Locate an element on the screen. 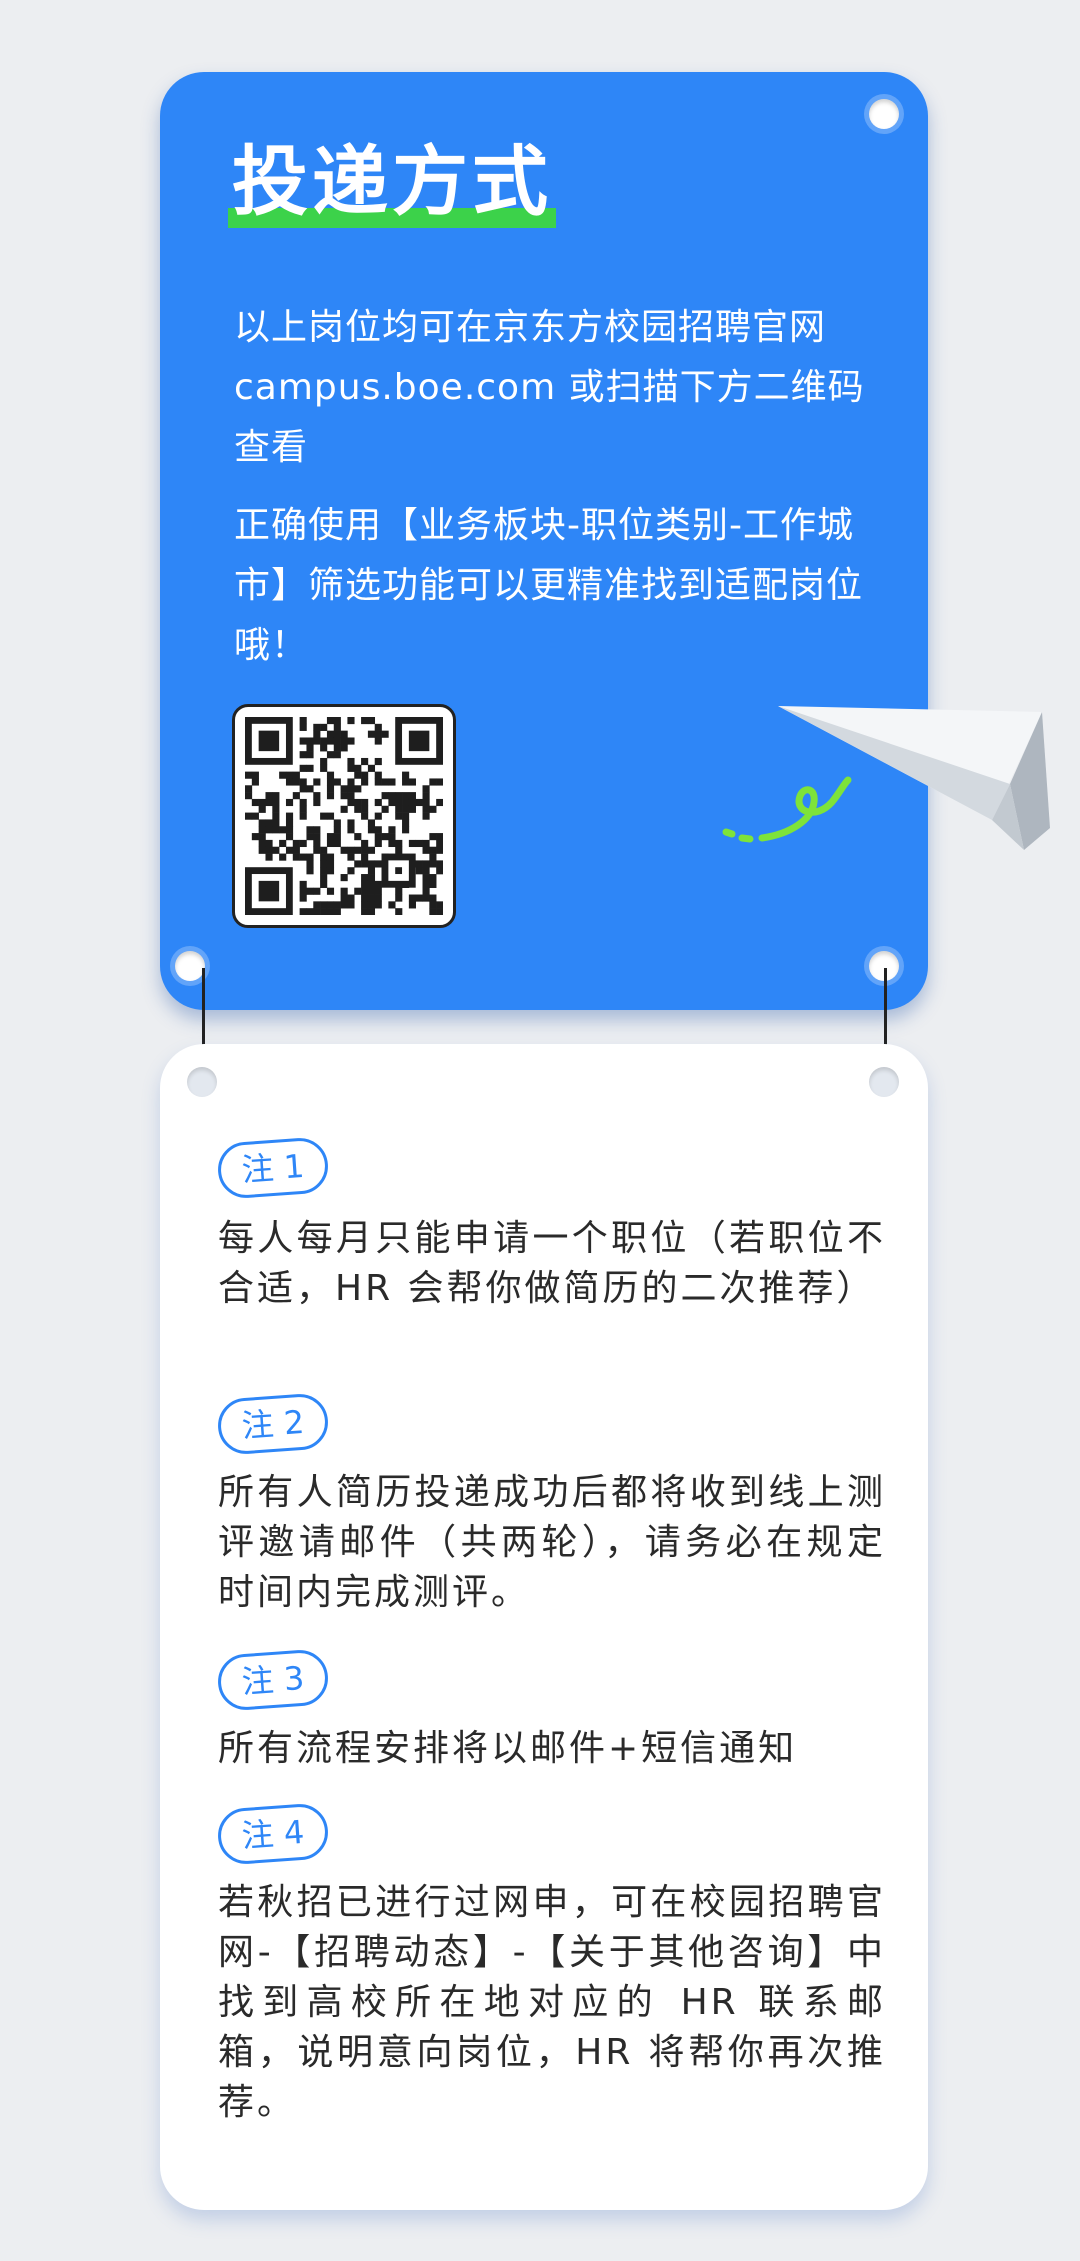  filter-tip: 正确使用【业务板块-职位类别-工作城市】筛选功能可以更精准找到适配岗位哦！ is located at coordinates (549, 585).